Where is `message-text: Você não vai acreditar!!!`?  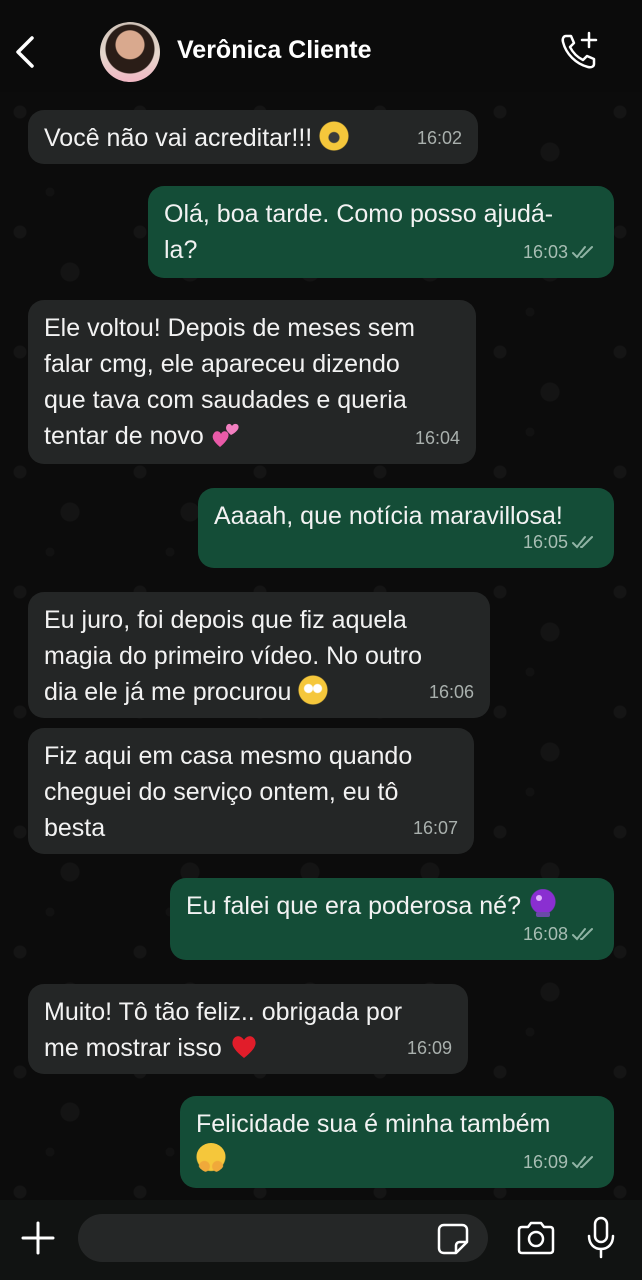 message-text: Você não vai acreditar!!! is located at coordinates (182, 138).